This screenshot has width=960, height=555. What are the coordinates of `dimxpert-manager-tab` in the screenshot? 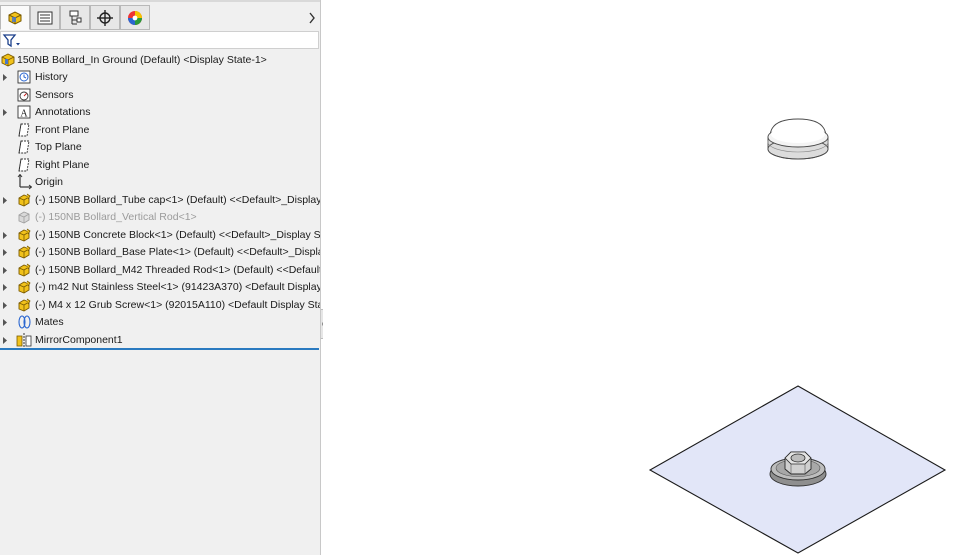 It's located at (105, 17).